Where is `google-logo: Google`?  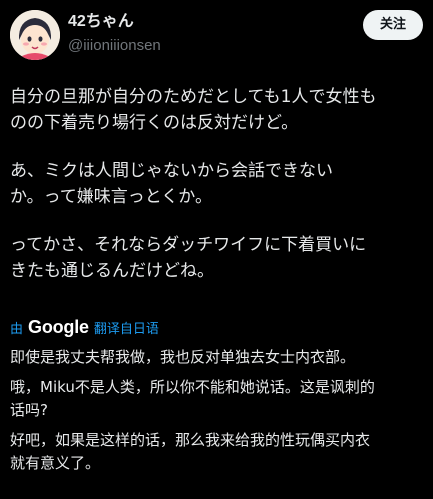 google-logo: Google is located at coordinates (58, 326).